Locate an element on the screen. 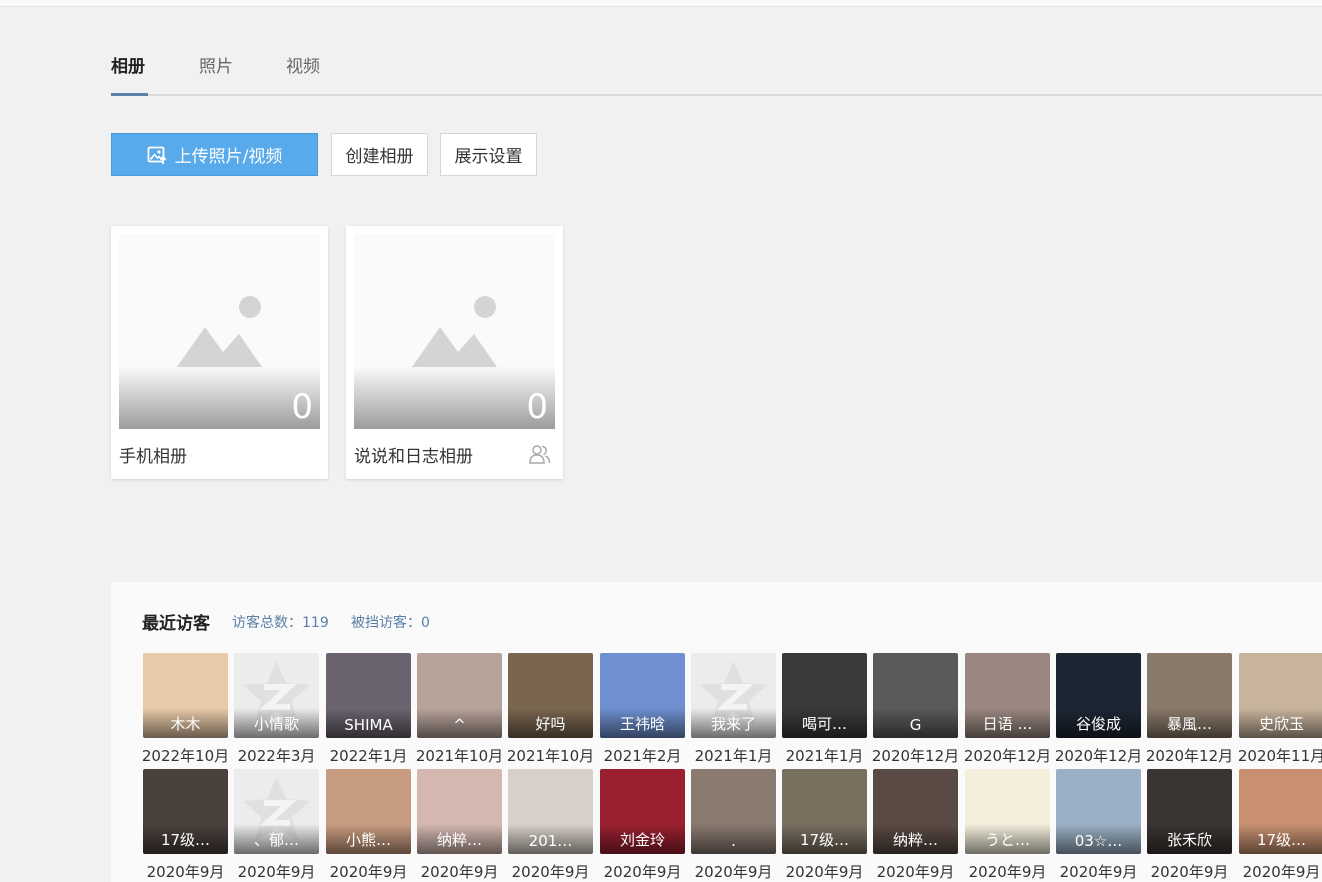 This screenshot has height=882, width=1322. tab-bar: 相册 照片 视频 is located at coordinates (716, 73).